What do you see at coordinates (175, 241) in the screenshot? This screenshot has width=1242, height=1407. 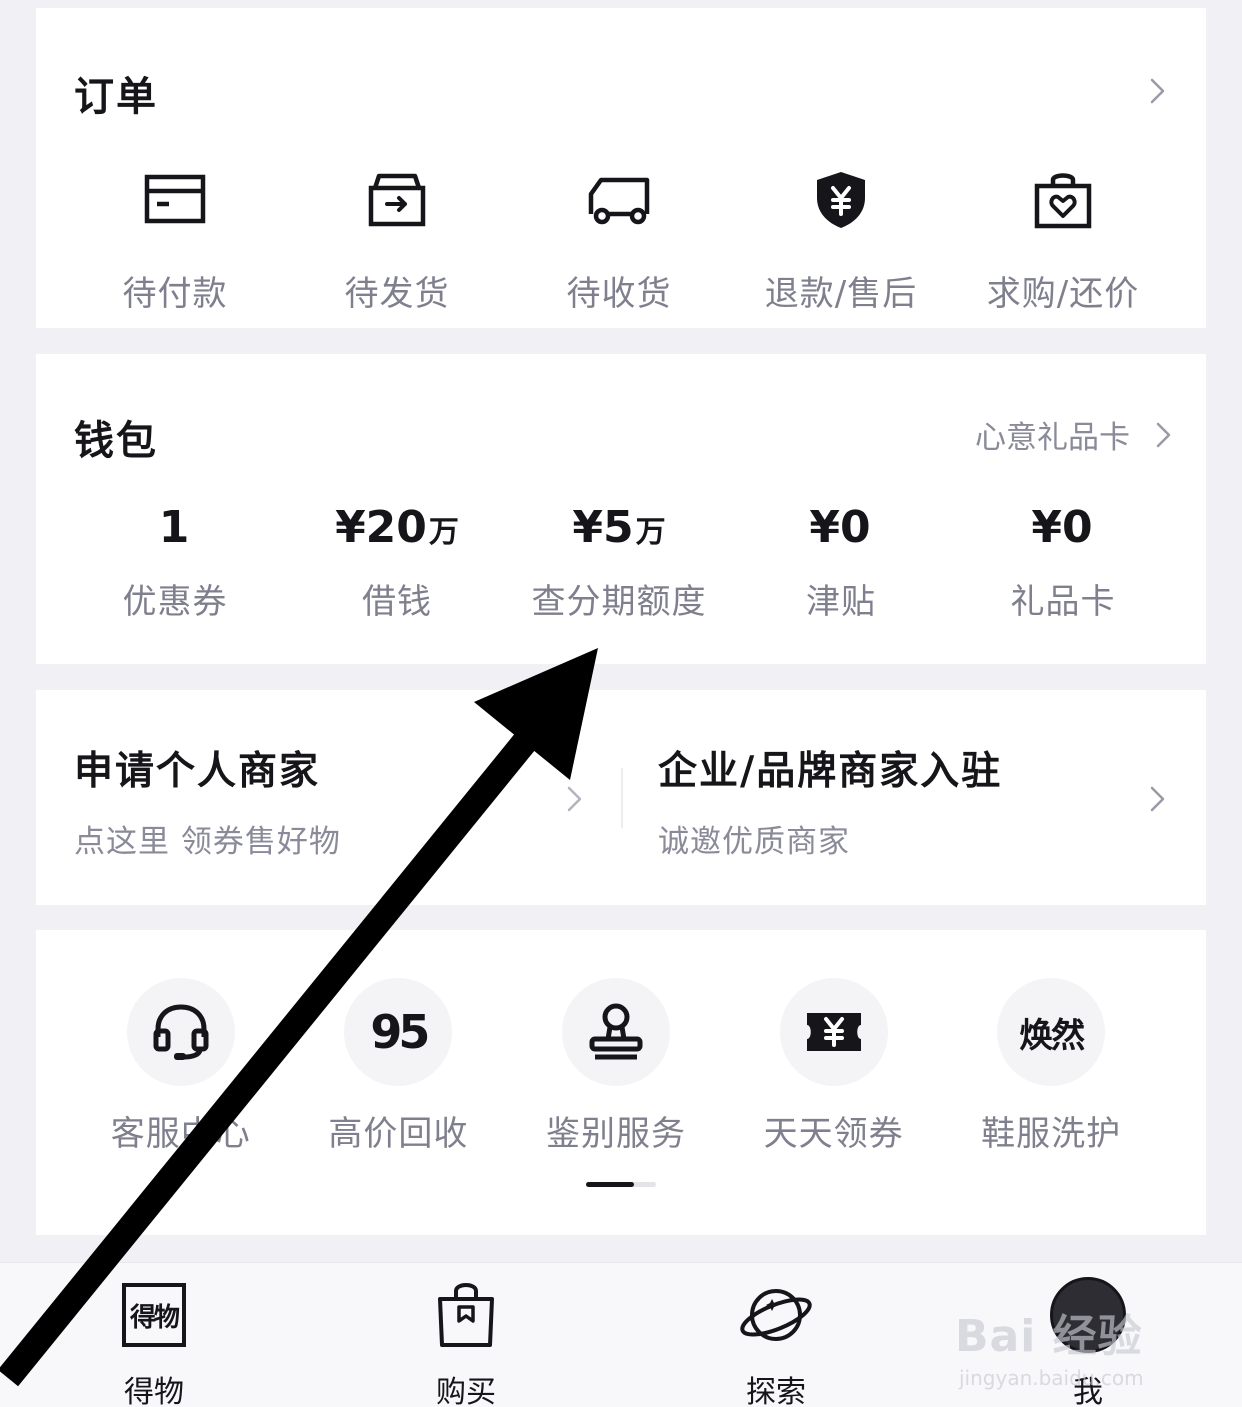 I see `order-pending-payment: 待付款` at bounding box center [175, 241].